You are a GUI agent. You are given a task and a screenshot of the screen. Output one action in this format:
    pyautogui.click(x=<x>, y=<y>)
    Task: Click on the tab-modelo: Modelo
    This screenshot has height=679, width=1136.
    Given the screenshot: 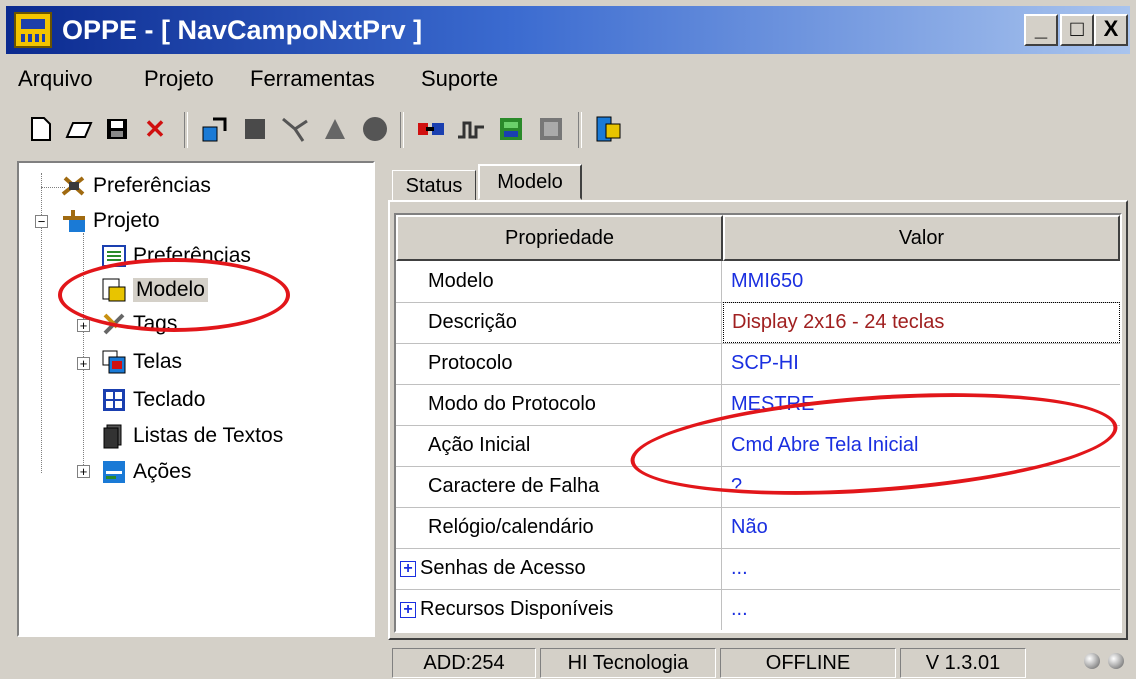 What is the action you would take?
    pyautogui.click(x=530, y=182)
    